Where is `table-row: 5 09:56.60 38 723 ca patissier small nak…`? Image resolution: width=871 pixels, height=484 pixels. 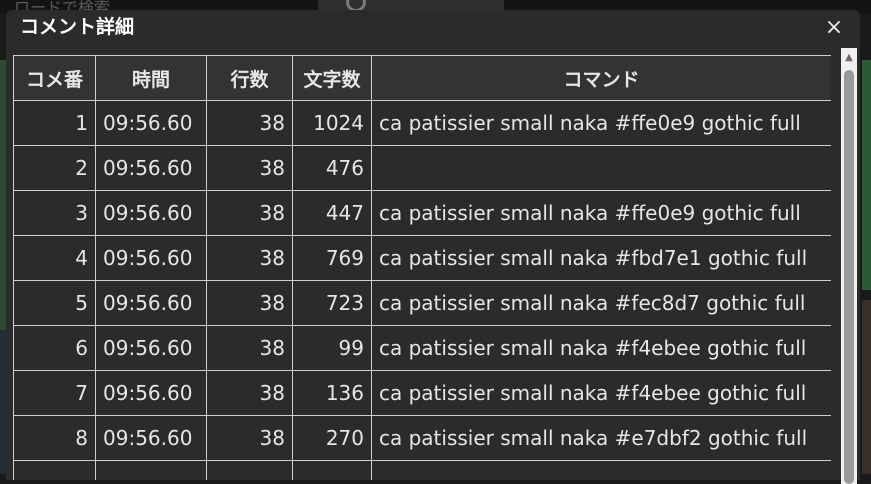
table-row: 5 09:56.60 38 723 ca patissier small nak… is located at coordinates (422, 303).